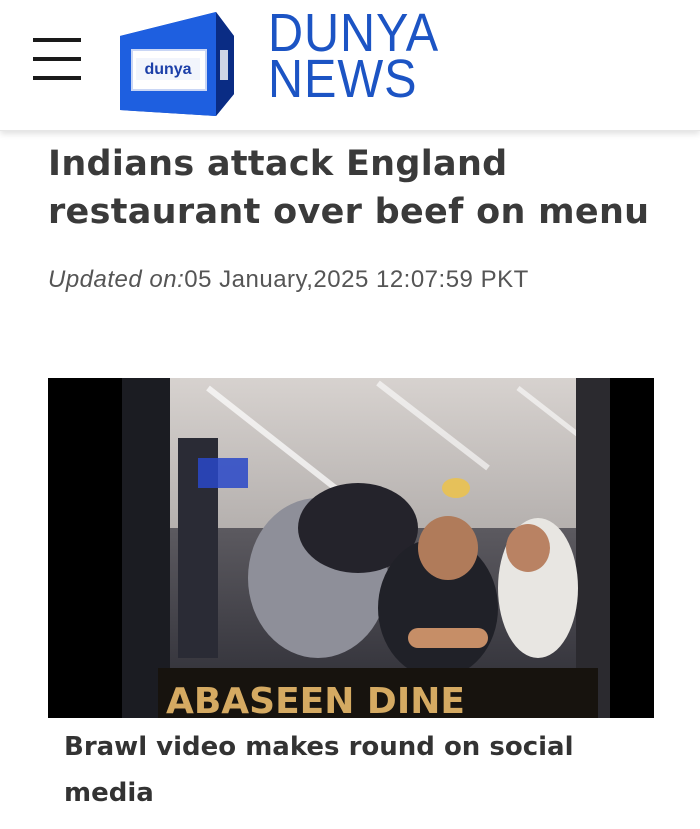  What do you see at coordinates (356, 279) in the screenshot?
I see `updated-value: 05 January,2025 12:07:59 PKT` at bounding box center [356, 279].